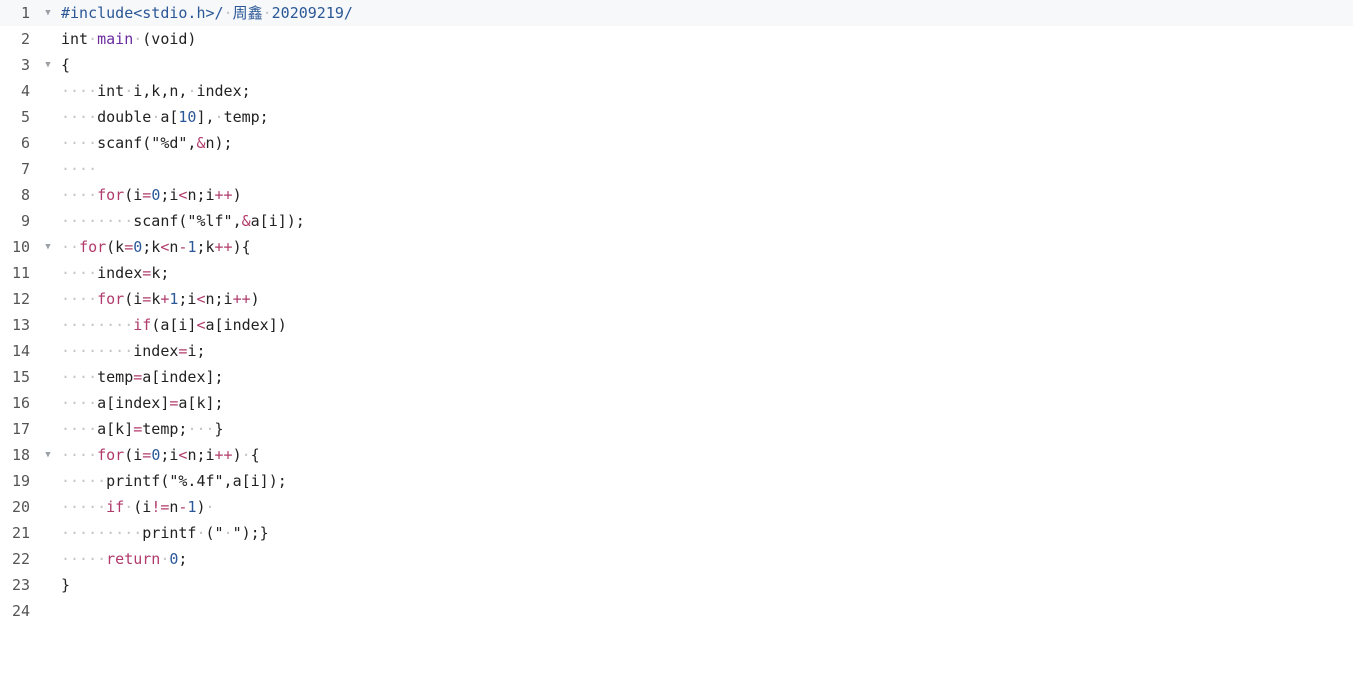 The height and width of the screenshot is (696, 1353). Describe the element at coordinates (223, 91) in the screenshot. I see `code-token: index;` at that location.